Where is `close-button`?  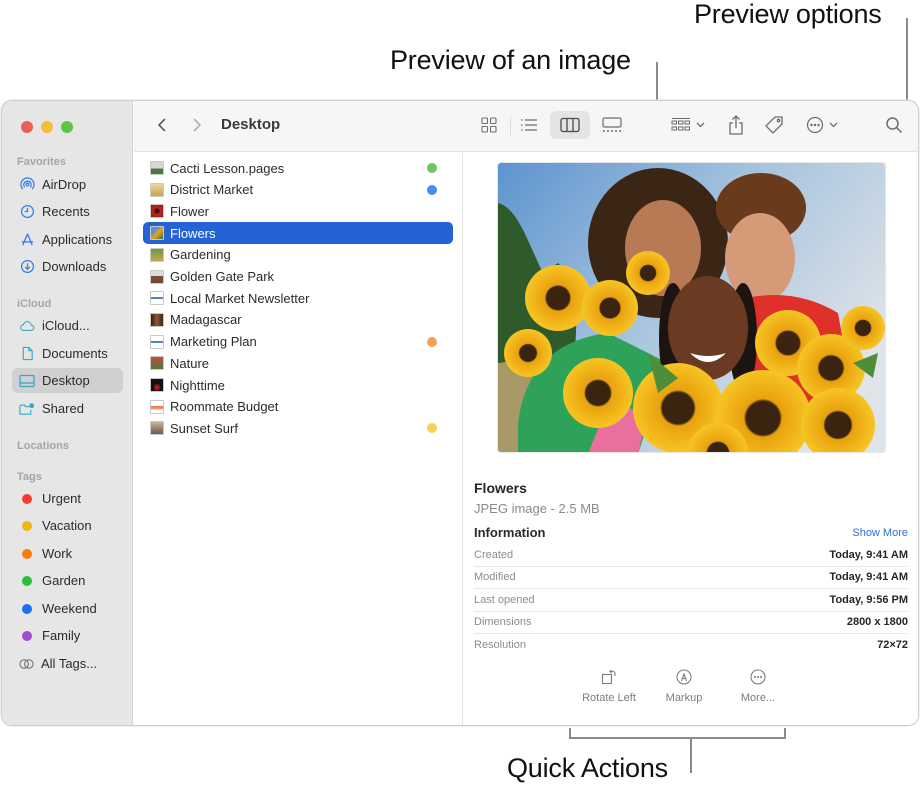
close-button is located at coordinates (27, 127).